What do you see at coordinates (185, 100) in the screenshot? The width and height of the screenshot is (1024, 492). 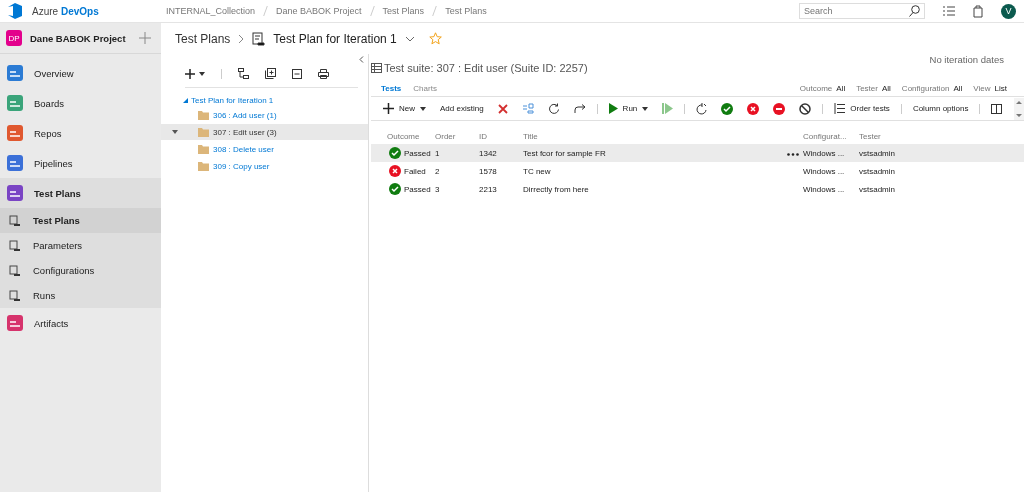 I see `expander-icon` at bounding box center [185, 100].